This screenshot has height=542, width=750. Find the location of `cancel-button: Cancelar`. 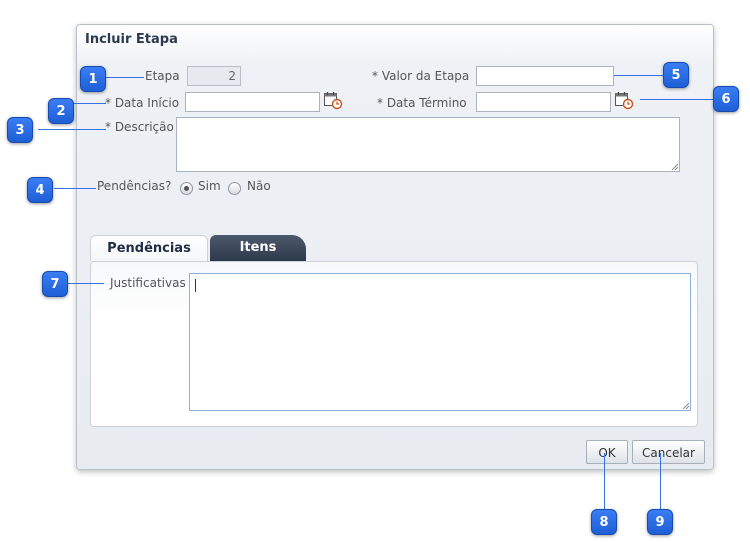

cancel-button: Cancelar is located at coordinates (668, 452).